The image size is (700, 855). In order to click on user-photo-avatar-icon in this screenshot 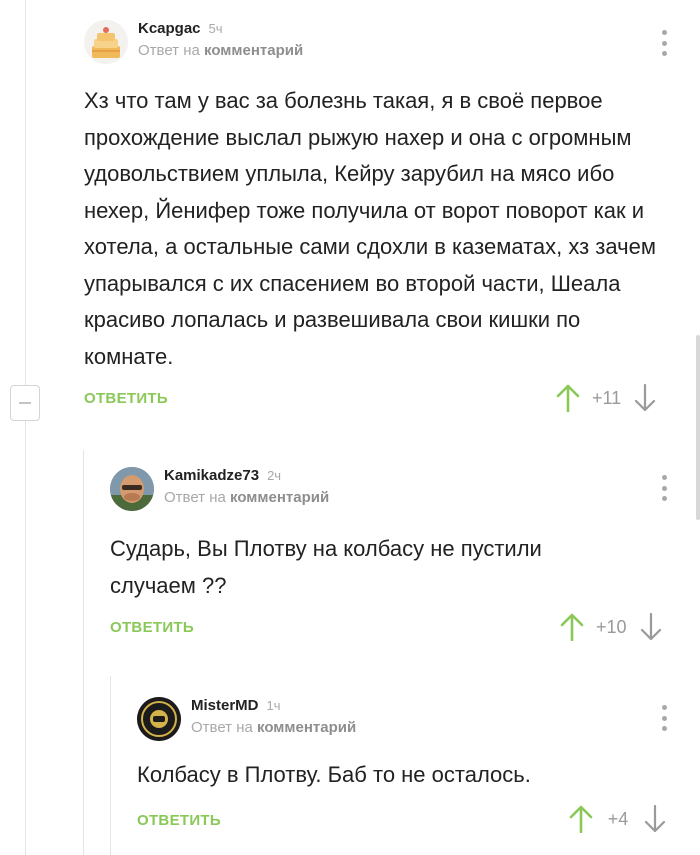, I will do `click(132, 489)`.